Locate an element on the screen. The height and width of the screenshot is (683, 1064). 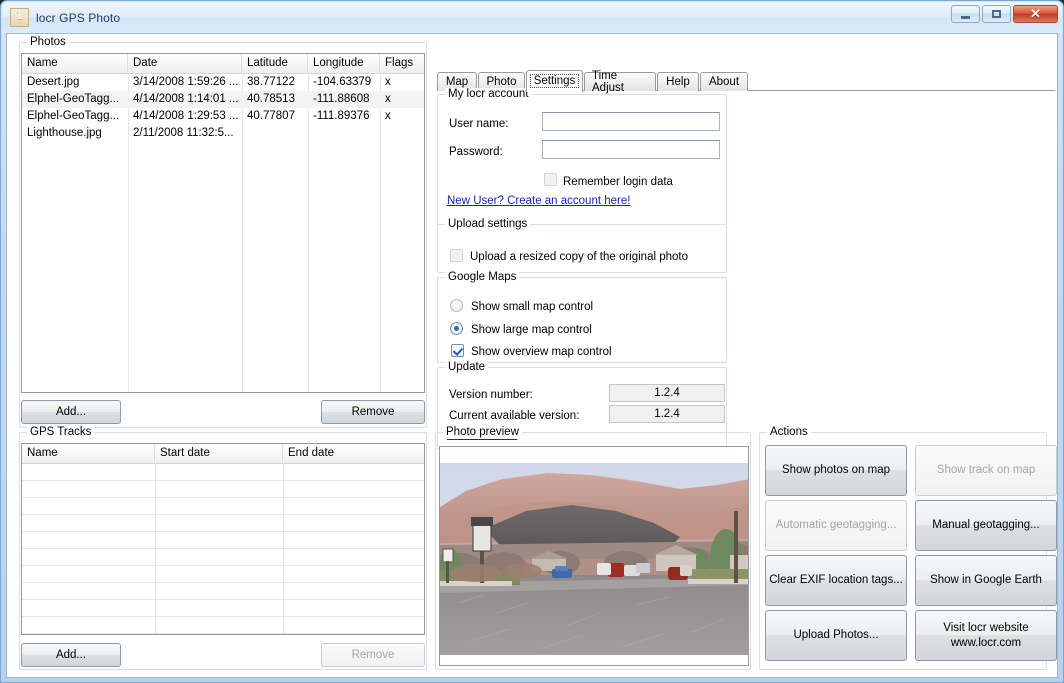
photo-longitude is located at coordinates (344, 133).